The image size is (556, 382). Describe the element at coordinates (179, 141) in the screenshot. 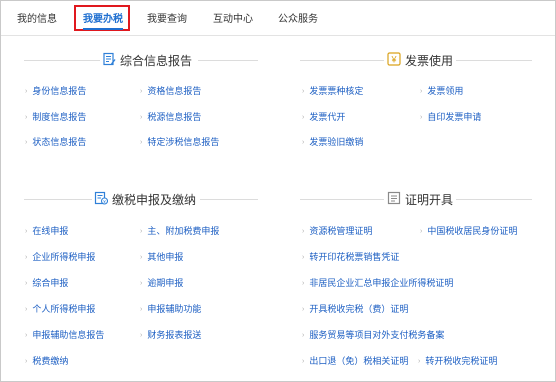

I see `link-specific-tax-info-report: › 特定涉税信息报告` at that location.